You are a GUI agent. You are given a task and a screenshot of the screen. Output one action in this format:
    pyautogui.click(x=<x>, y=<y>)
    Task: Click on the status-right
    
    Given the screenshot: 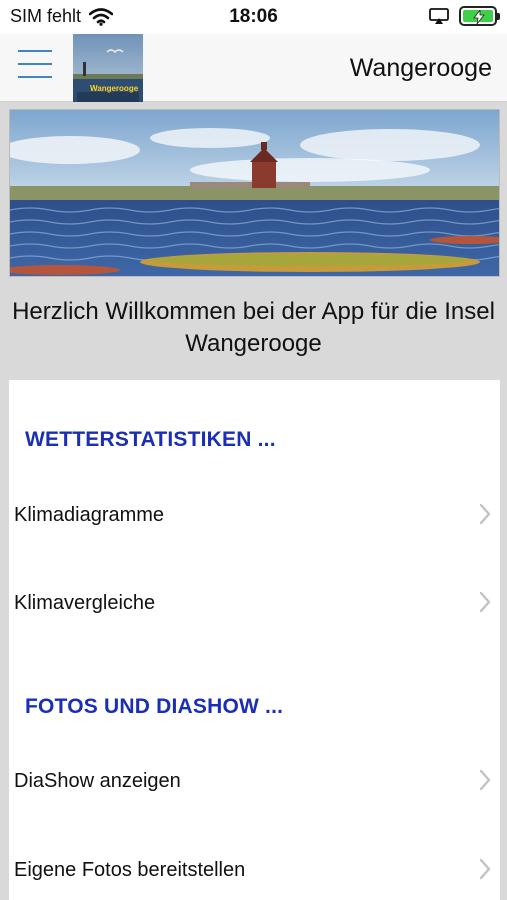 What is the action you would take?
    pyautogui.click(x=464, y=16)
    